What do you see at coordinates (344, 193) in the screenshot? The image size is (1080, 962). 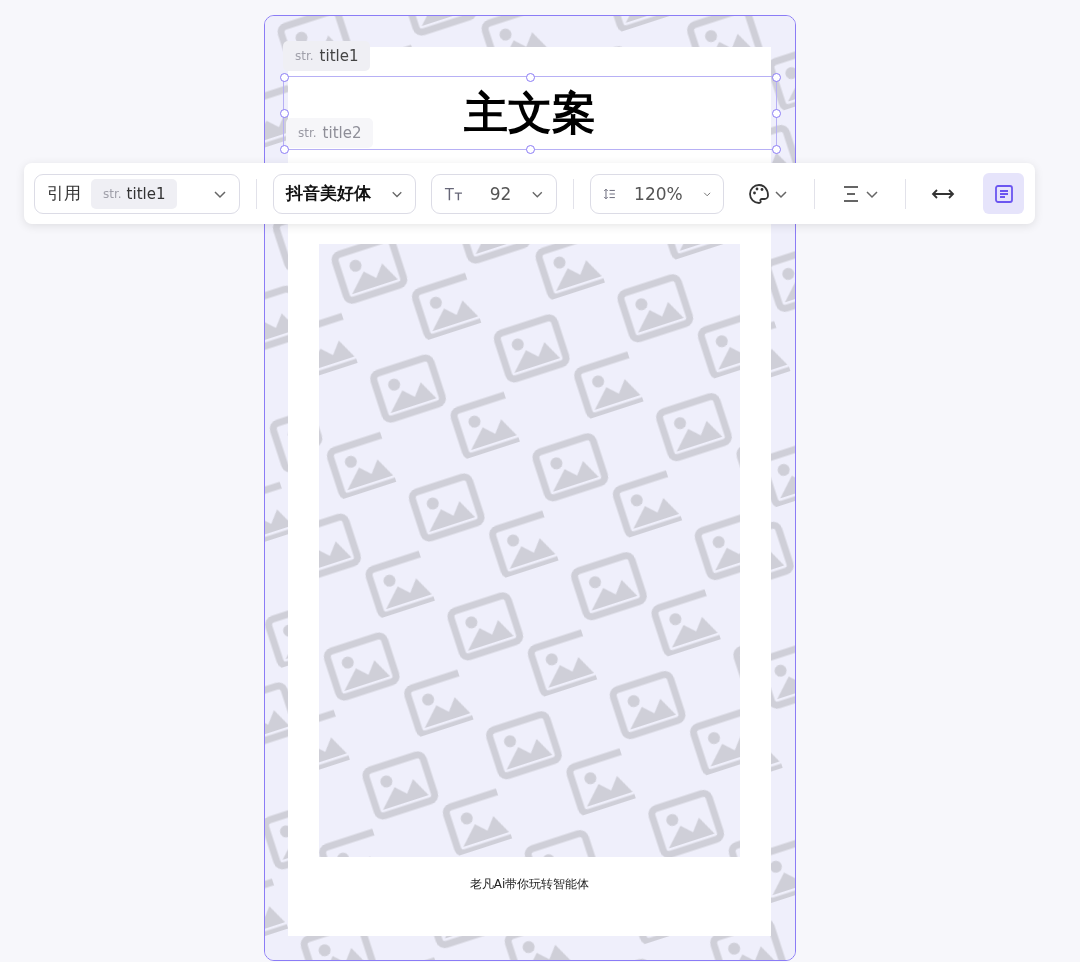 I see `font-dropdown: 抖音美好体` at bounding box center [344, 193].